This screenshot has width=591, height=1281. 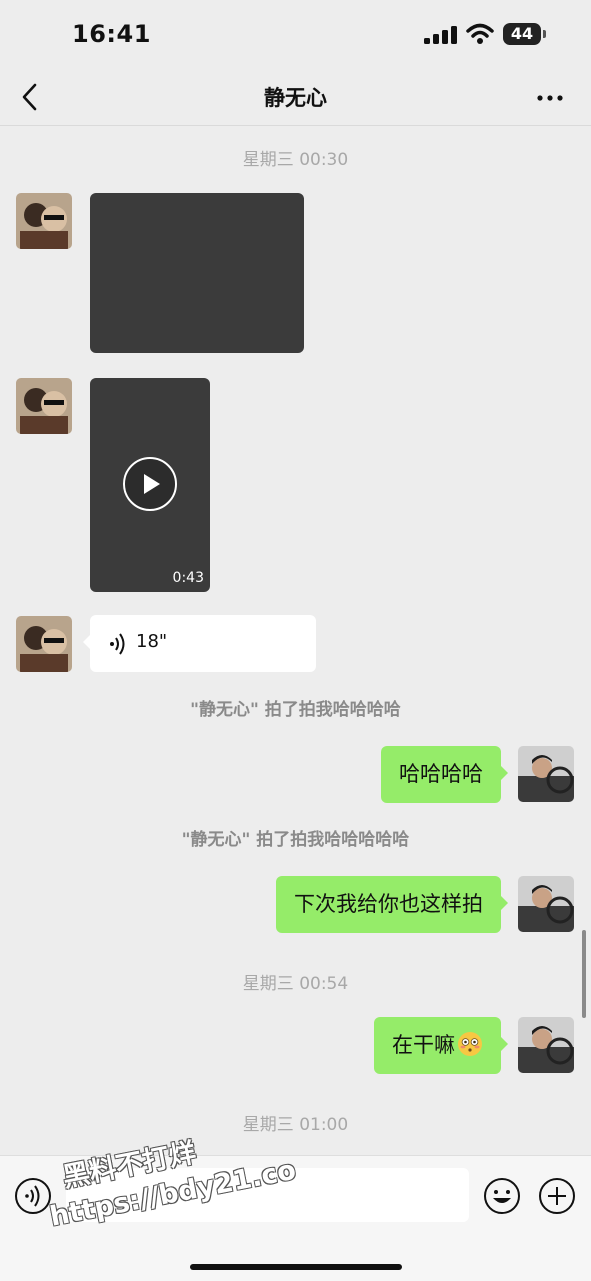 I want to click on home-indicator, so click(x=296, y=1267).